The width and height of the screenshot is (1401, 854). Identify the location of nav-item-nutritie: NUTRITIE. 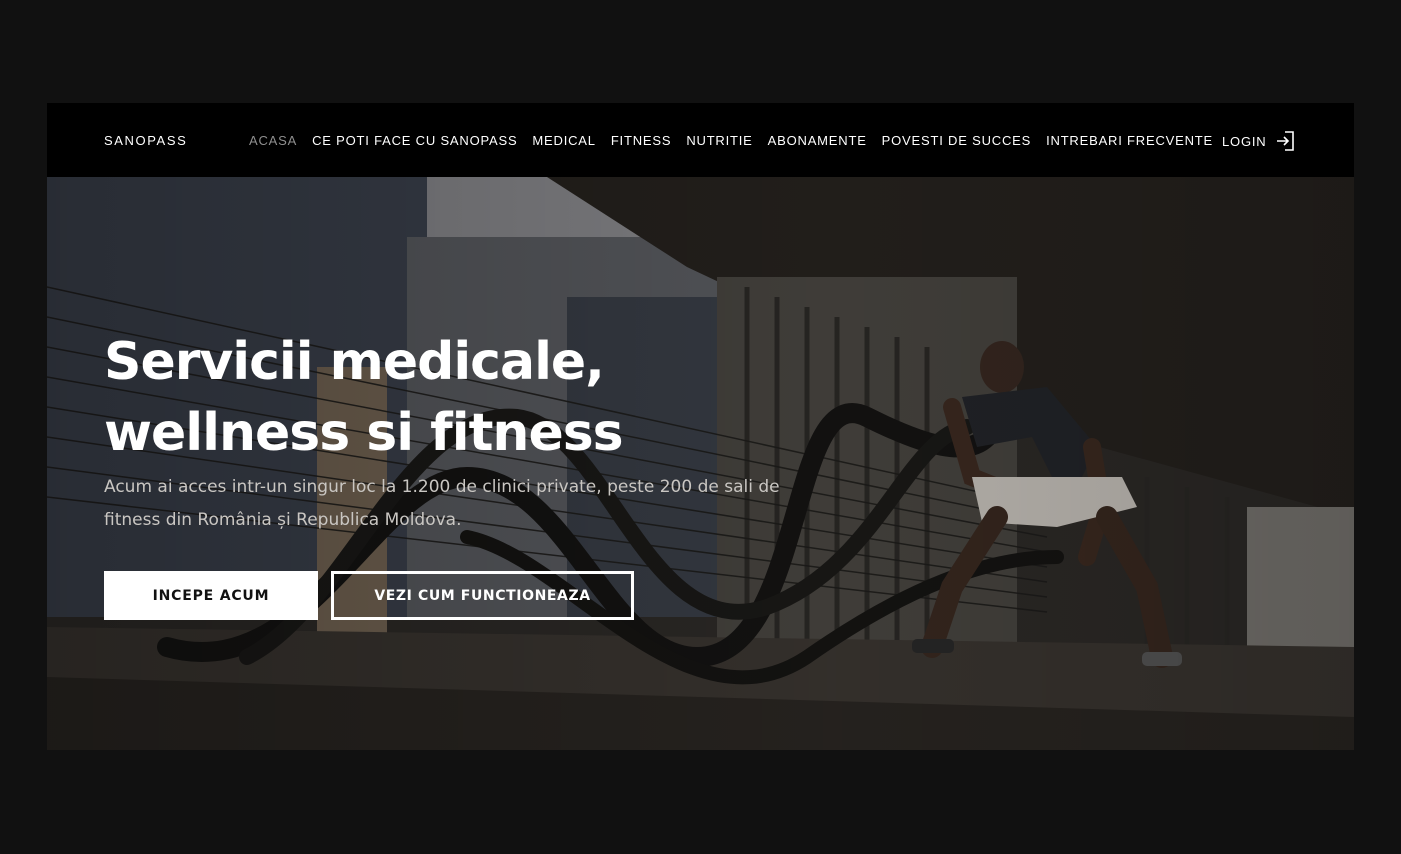
(719, 140).